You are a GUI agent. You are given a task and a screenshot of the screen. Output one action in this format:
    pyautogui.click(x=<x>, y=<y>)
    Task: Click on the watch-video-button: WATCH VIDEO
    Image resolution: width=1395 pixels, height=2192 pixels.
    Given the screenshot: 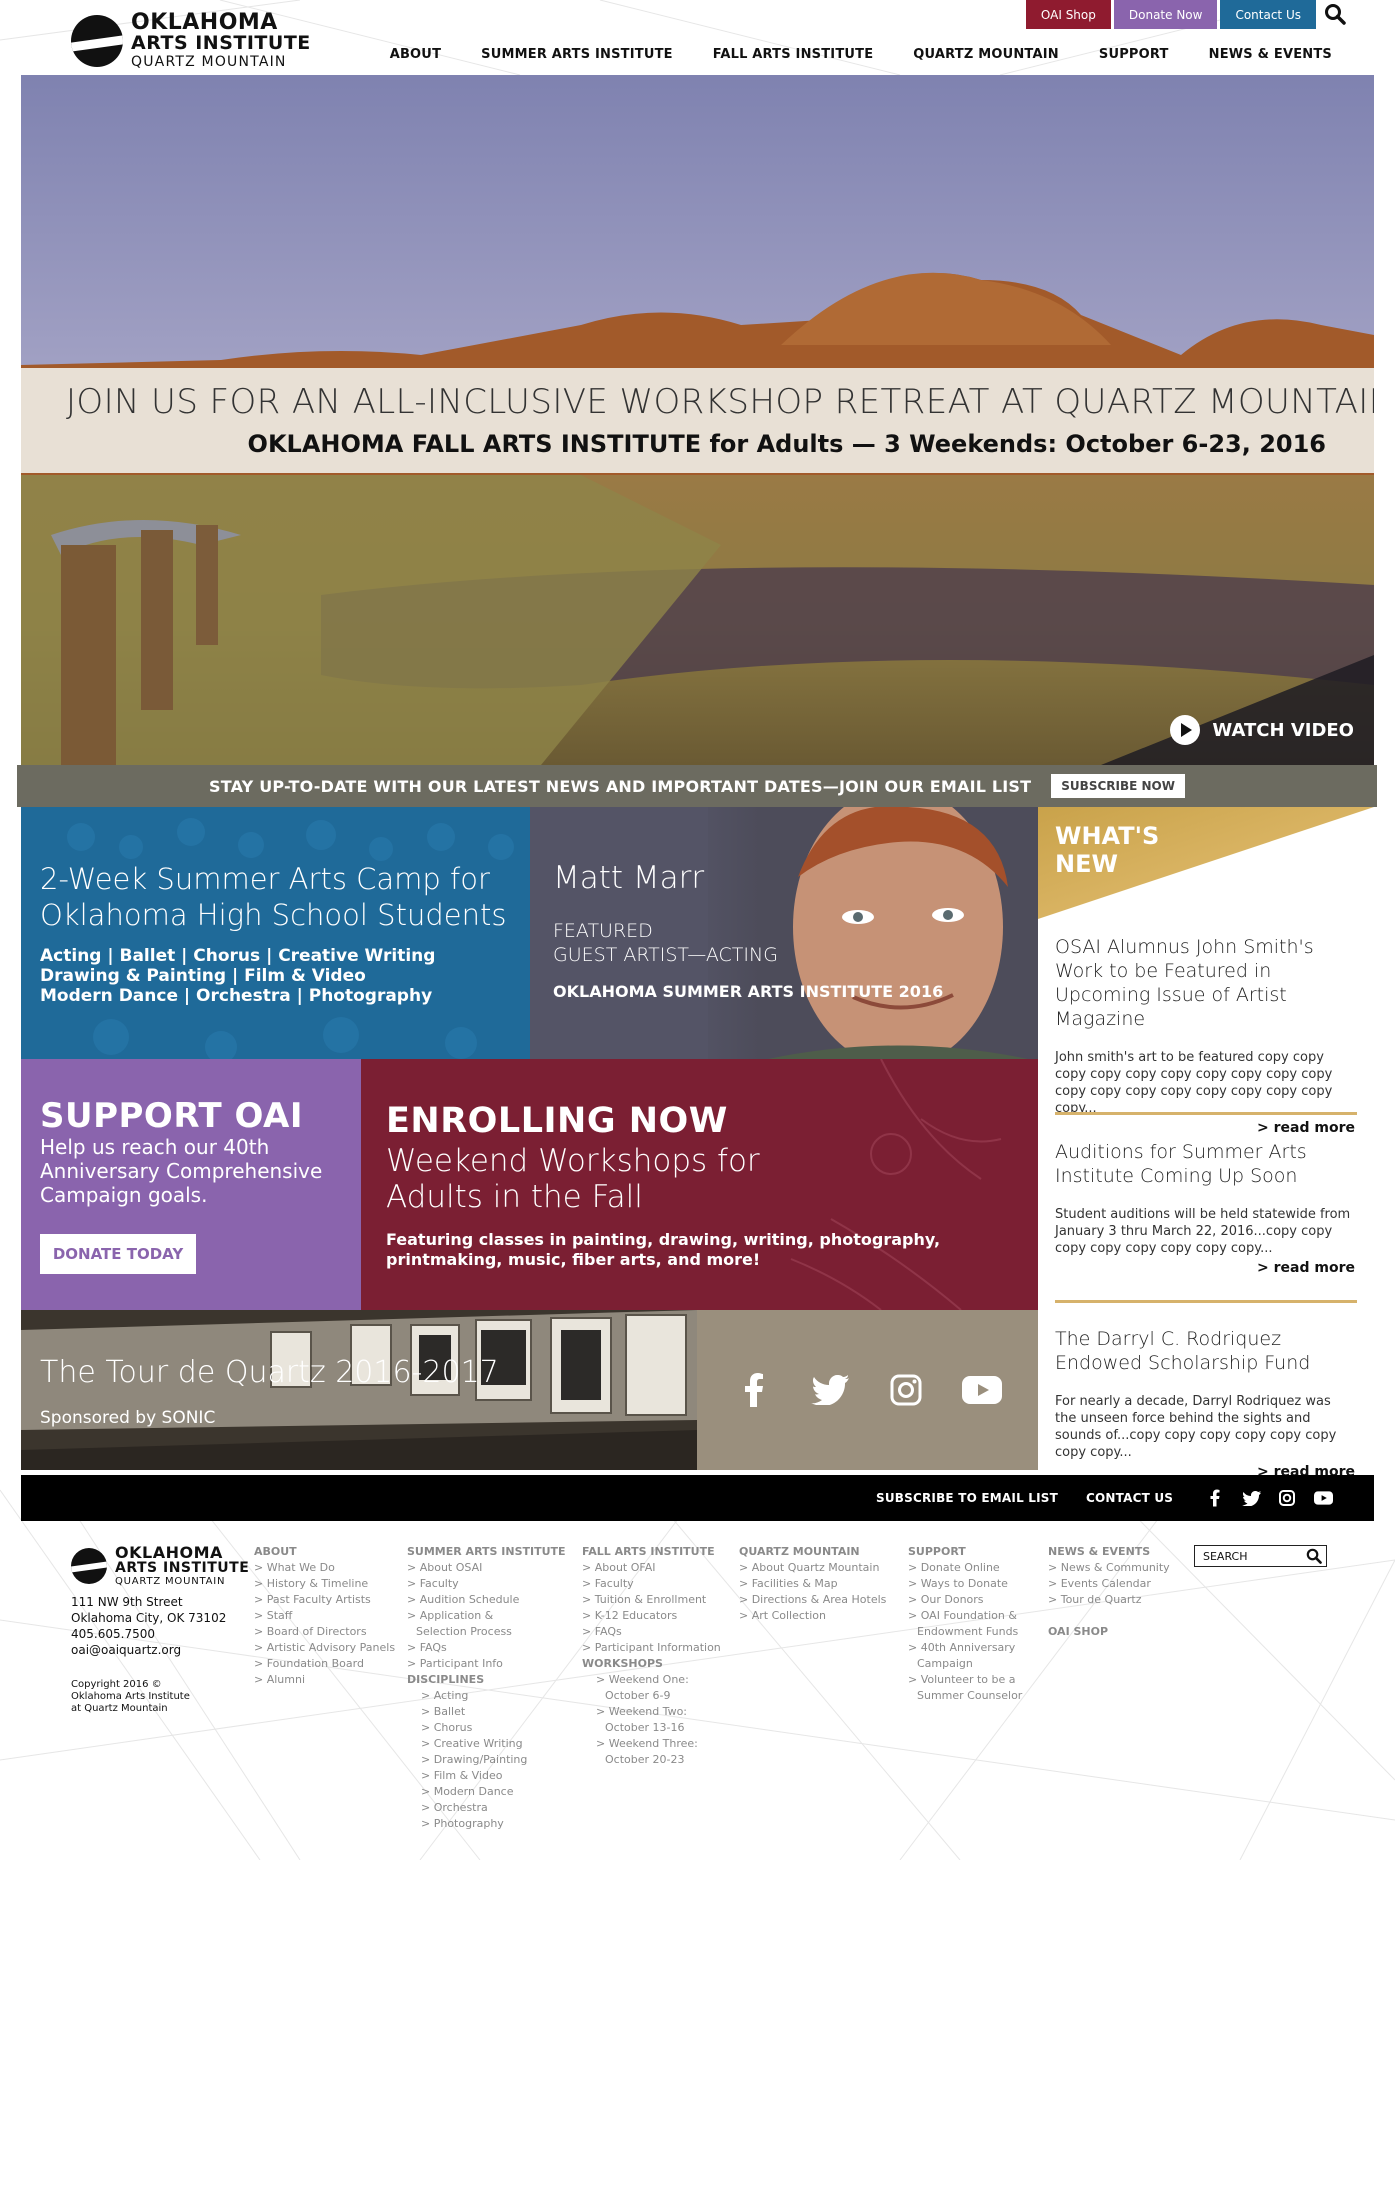 What is the action you would take?
    pyautogui.click(x=1262, y=730)
    